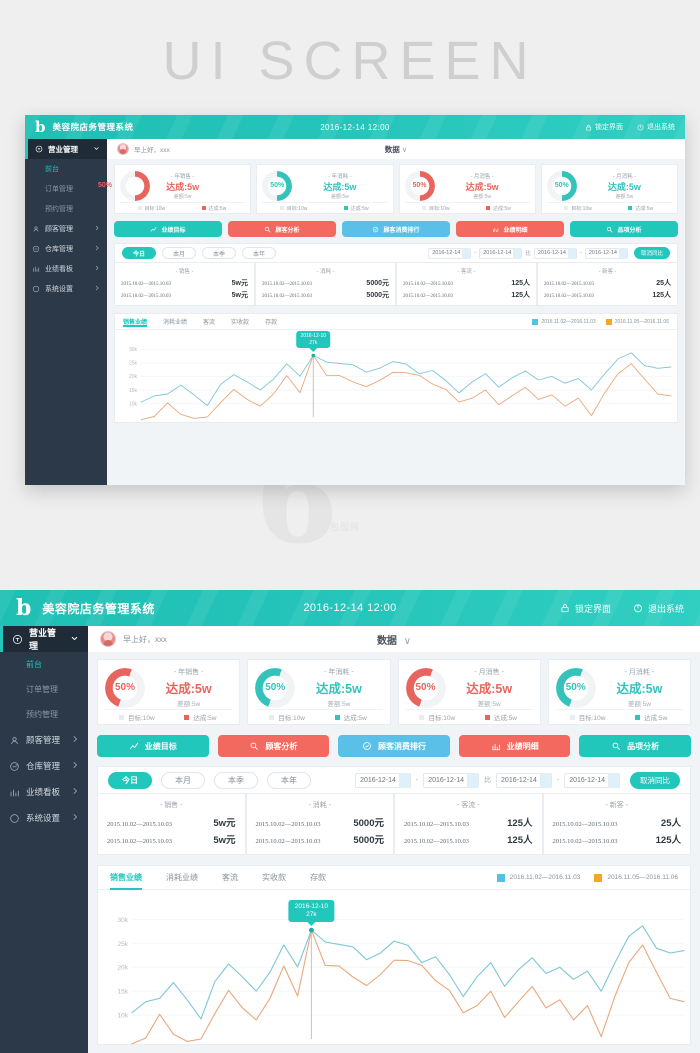 The height and width of the screenshot is (1053, 700). I want to click on date-value: 2016-12-14, so click(378, 780).